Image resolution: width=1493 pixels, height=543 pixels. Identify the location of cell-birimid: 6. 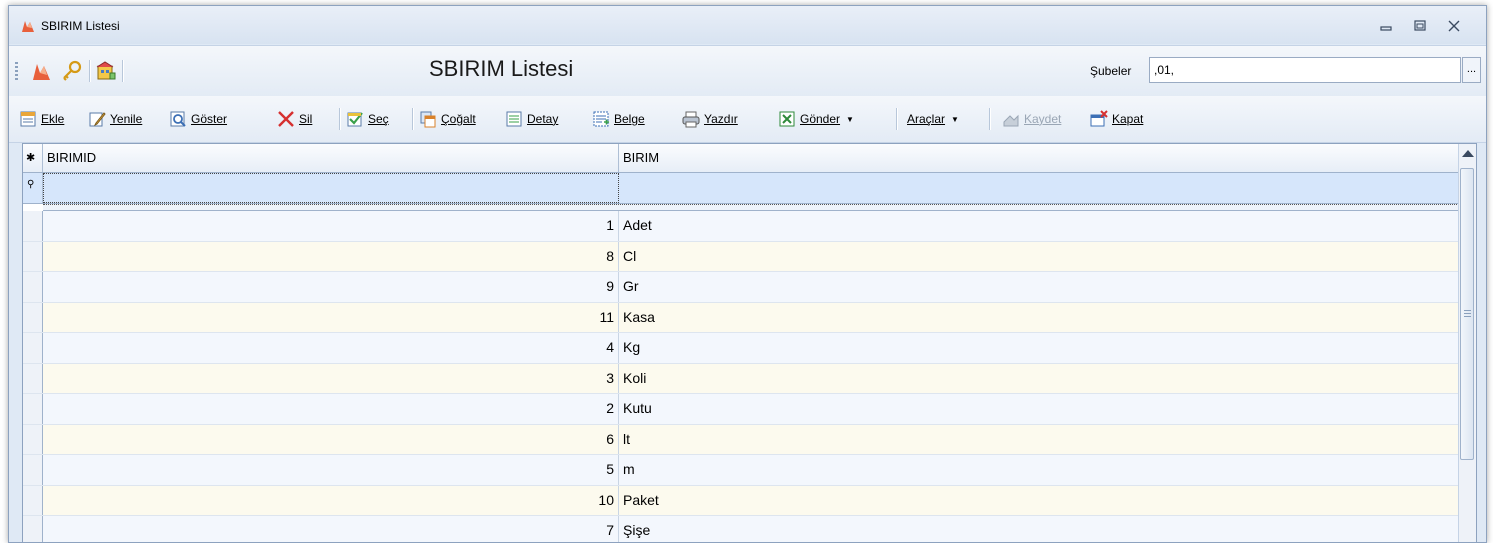
(331, 439).